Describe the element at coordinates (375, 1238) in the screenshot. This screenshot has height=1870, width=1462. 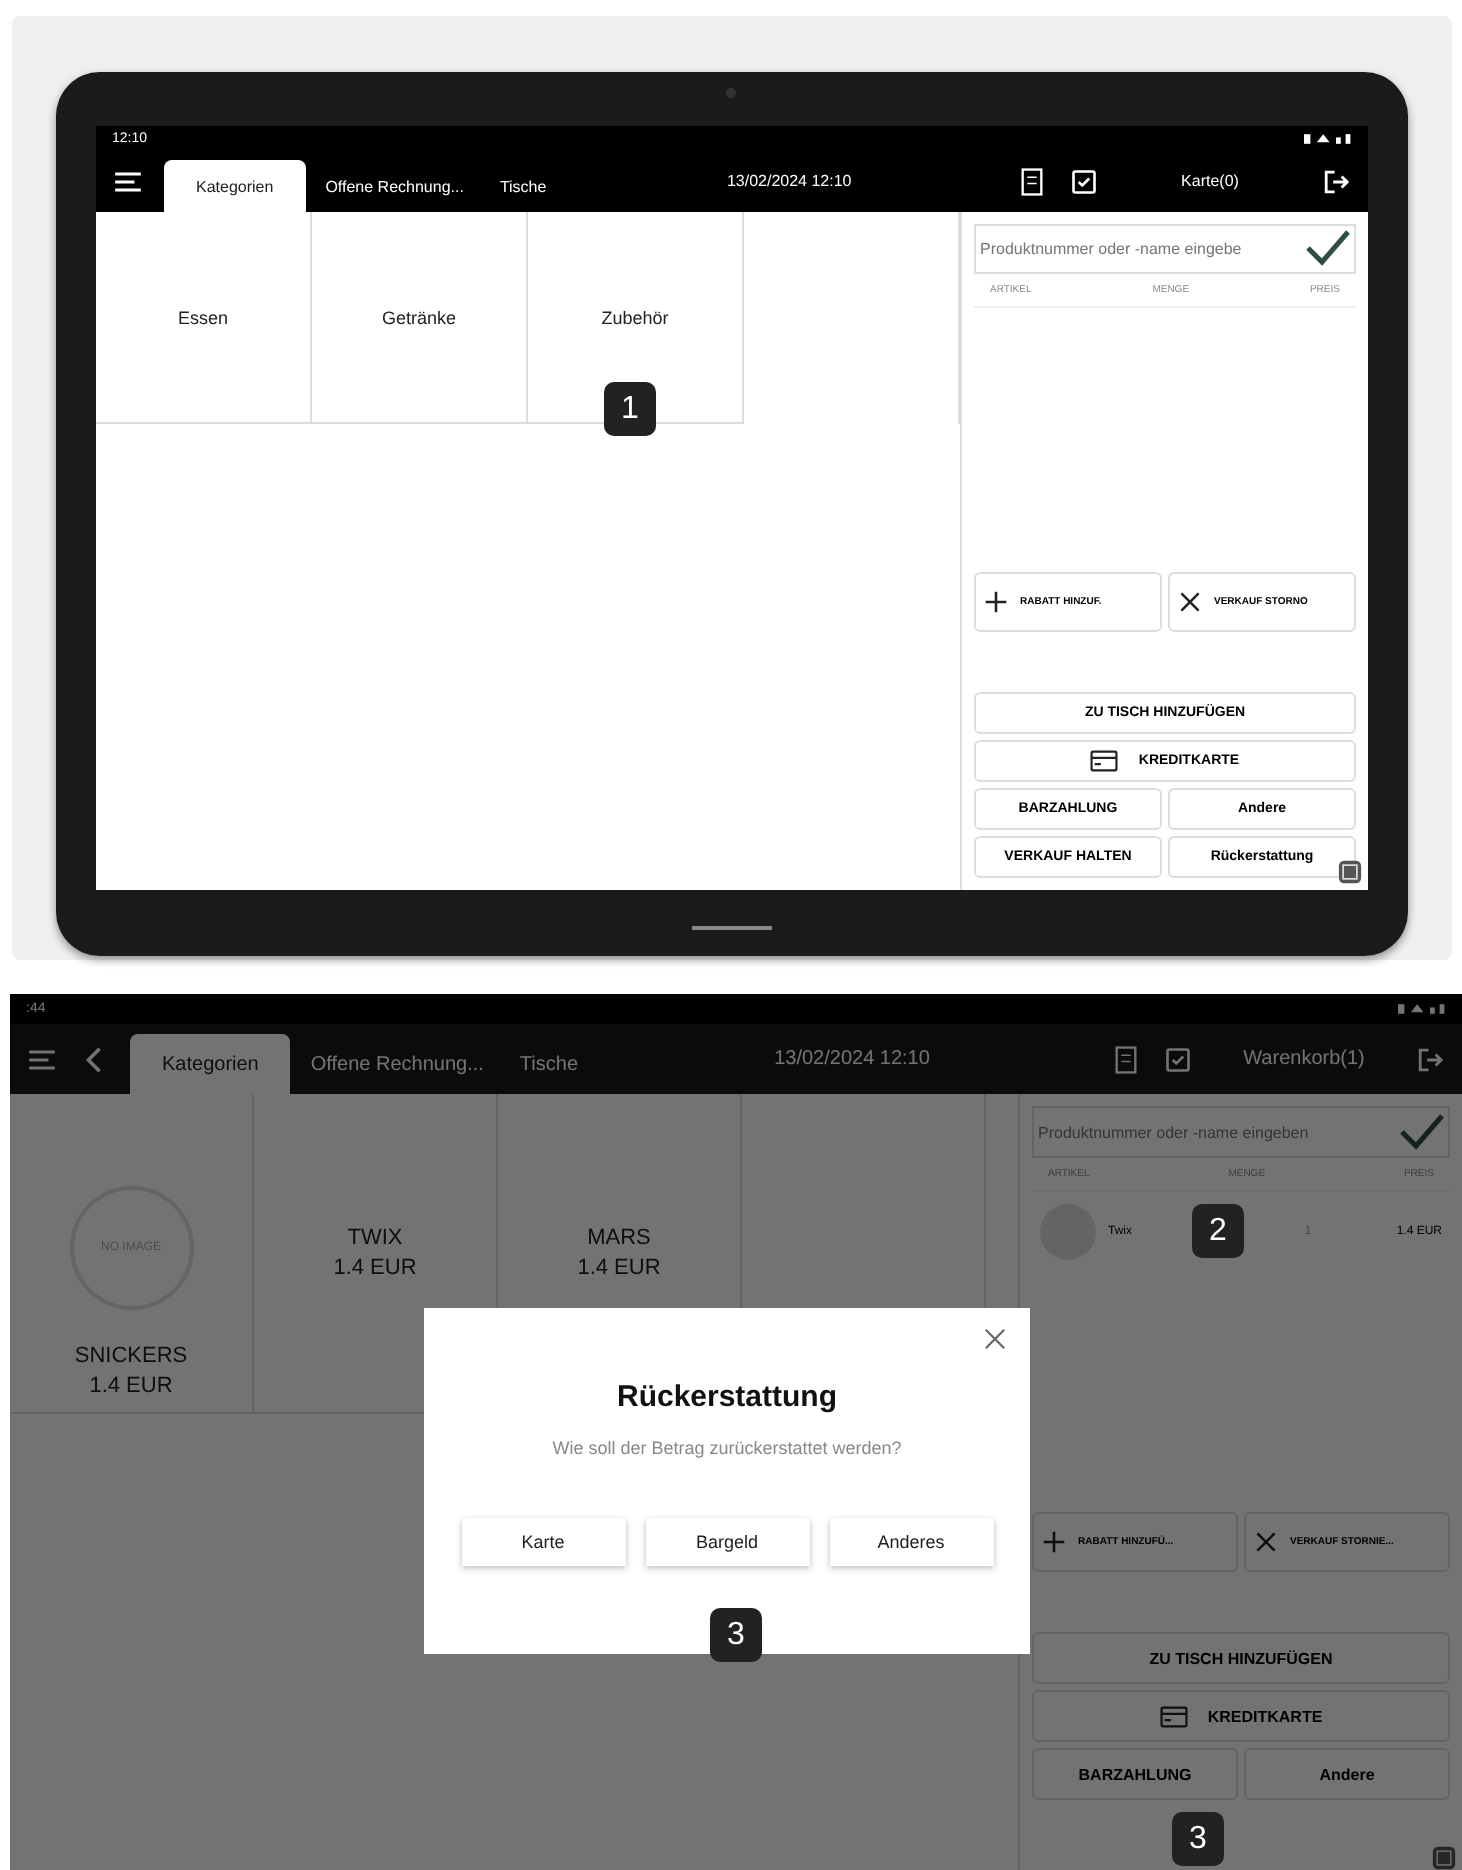
I see `product-name: TWIX` at that location.